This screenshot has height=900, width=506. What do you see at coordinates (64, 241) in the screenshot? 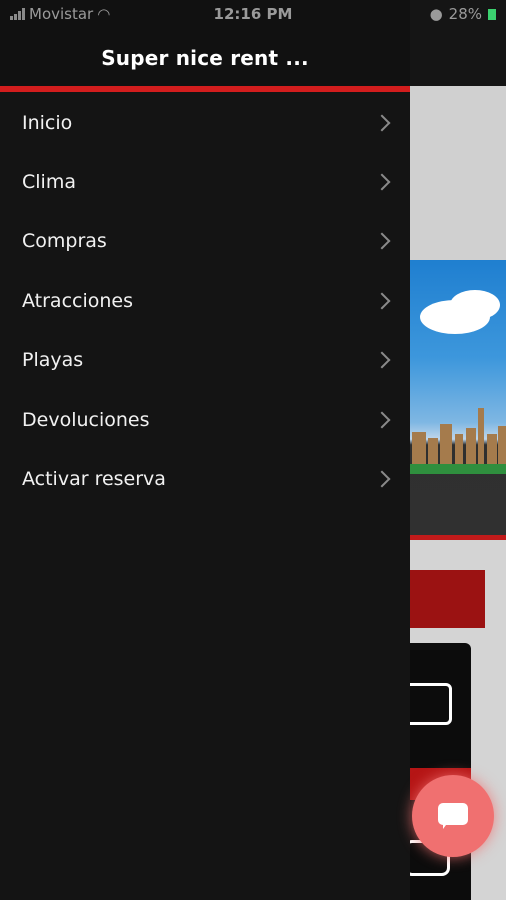
I see `menu-item-label: Compras` at bounding box center [64, 241].